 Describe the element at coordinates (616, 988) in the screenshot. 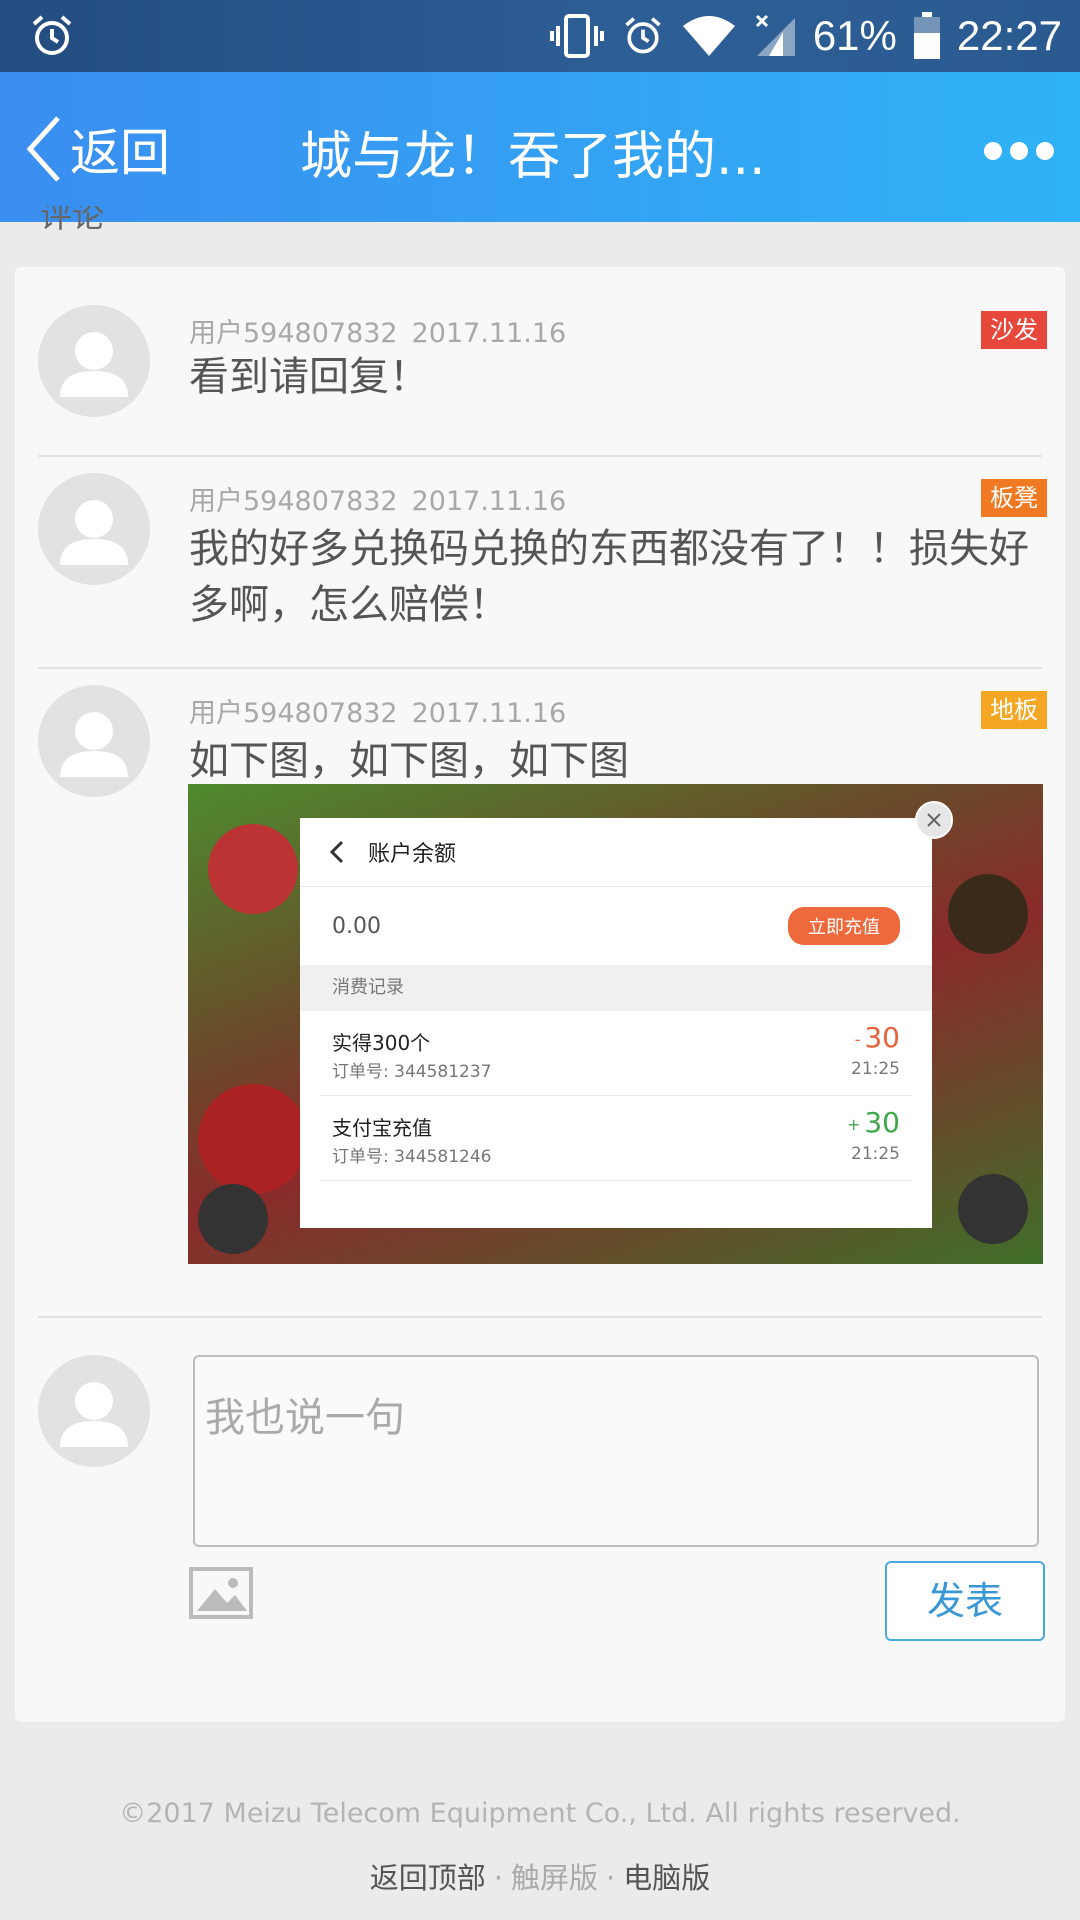

I see `records-section-label: 消费记录` at that location.